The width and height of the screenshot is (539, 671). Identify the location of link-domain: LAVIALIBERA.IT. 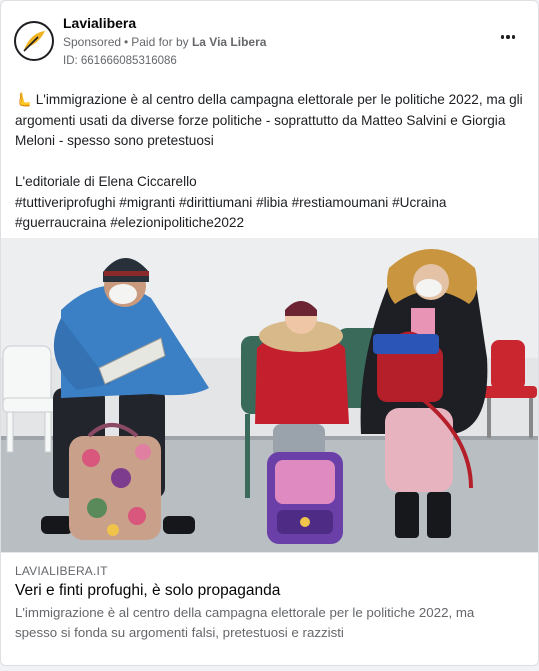
(61, 571).